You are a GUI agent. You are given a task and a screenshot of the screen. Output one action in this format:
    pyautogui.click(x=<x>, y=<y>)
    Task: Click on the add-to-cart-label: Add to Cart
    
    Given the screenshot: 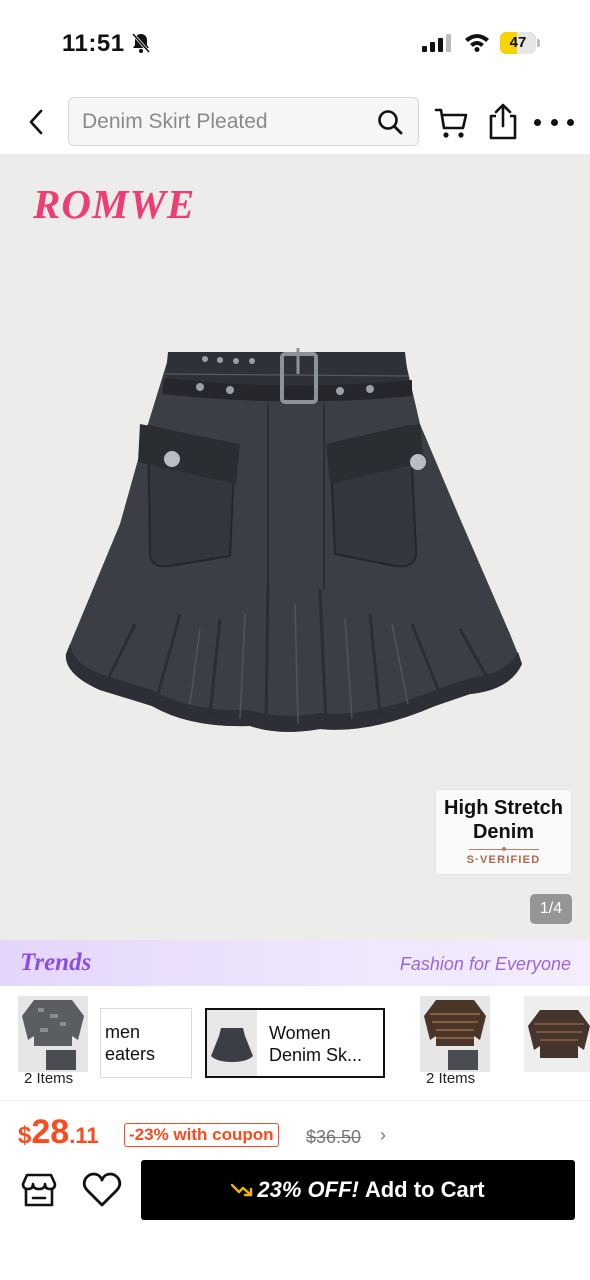 What is the action you would take?
    pyautogui.click(x=424, y=1189)
    